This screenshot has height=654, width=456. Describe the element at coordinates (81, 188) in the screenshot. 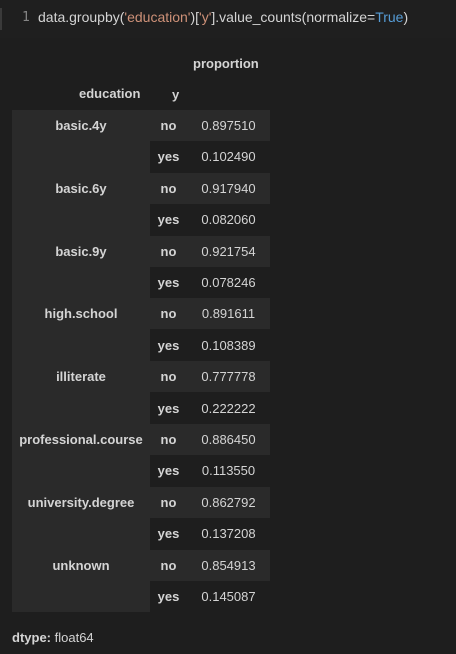

I see `education-label: basic.6y` at that location.